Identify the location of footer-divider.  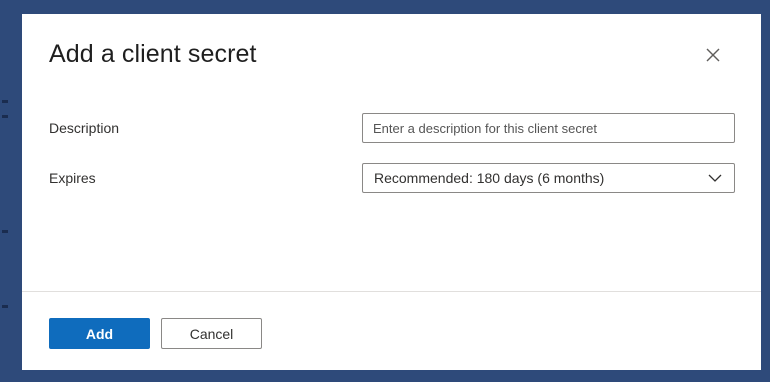
(391, 291).